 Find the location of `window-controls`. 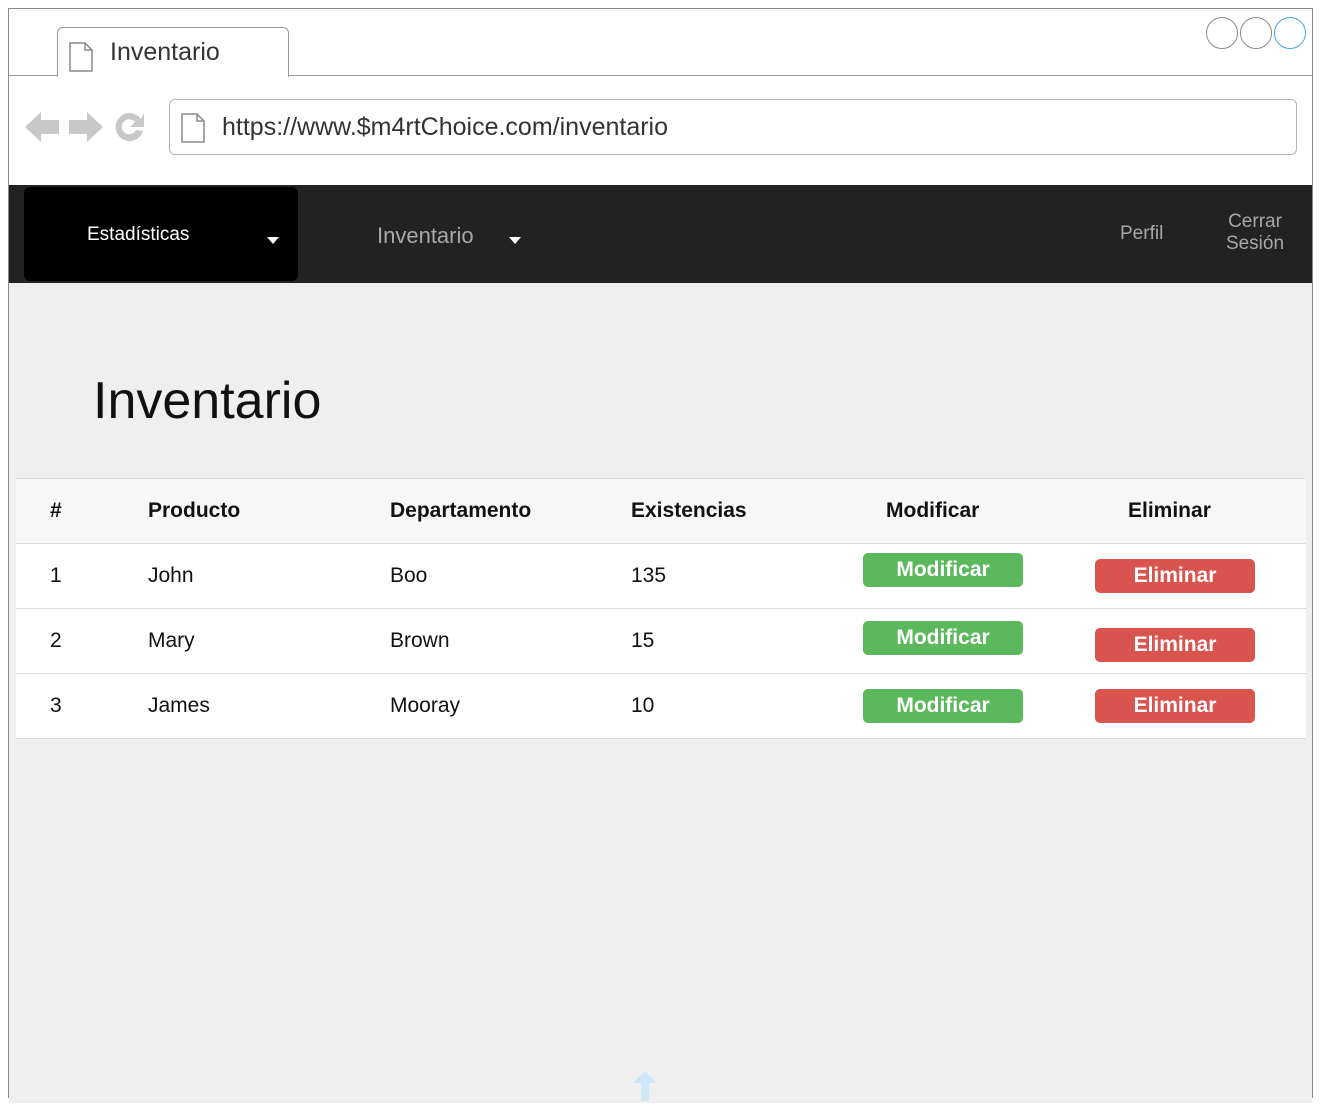

window-controls is located at coordinates (1256, 33).